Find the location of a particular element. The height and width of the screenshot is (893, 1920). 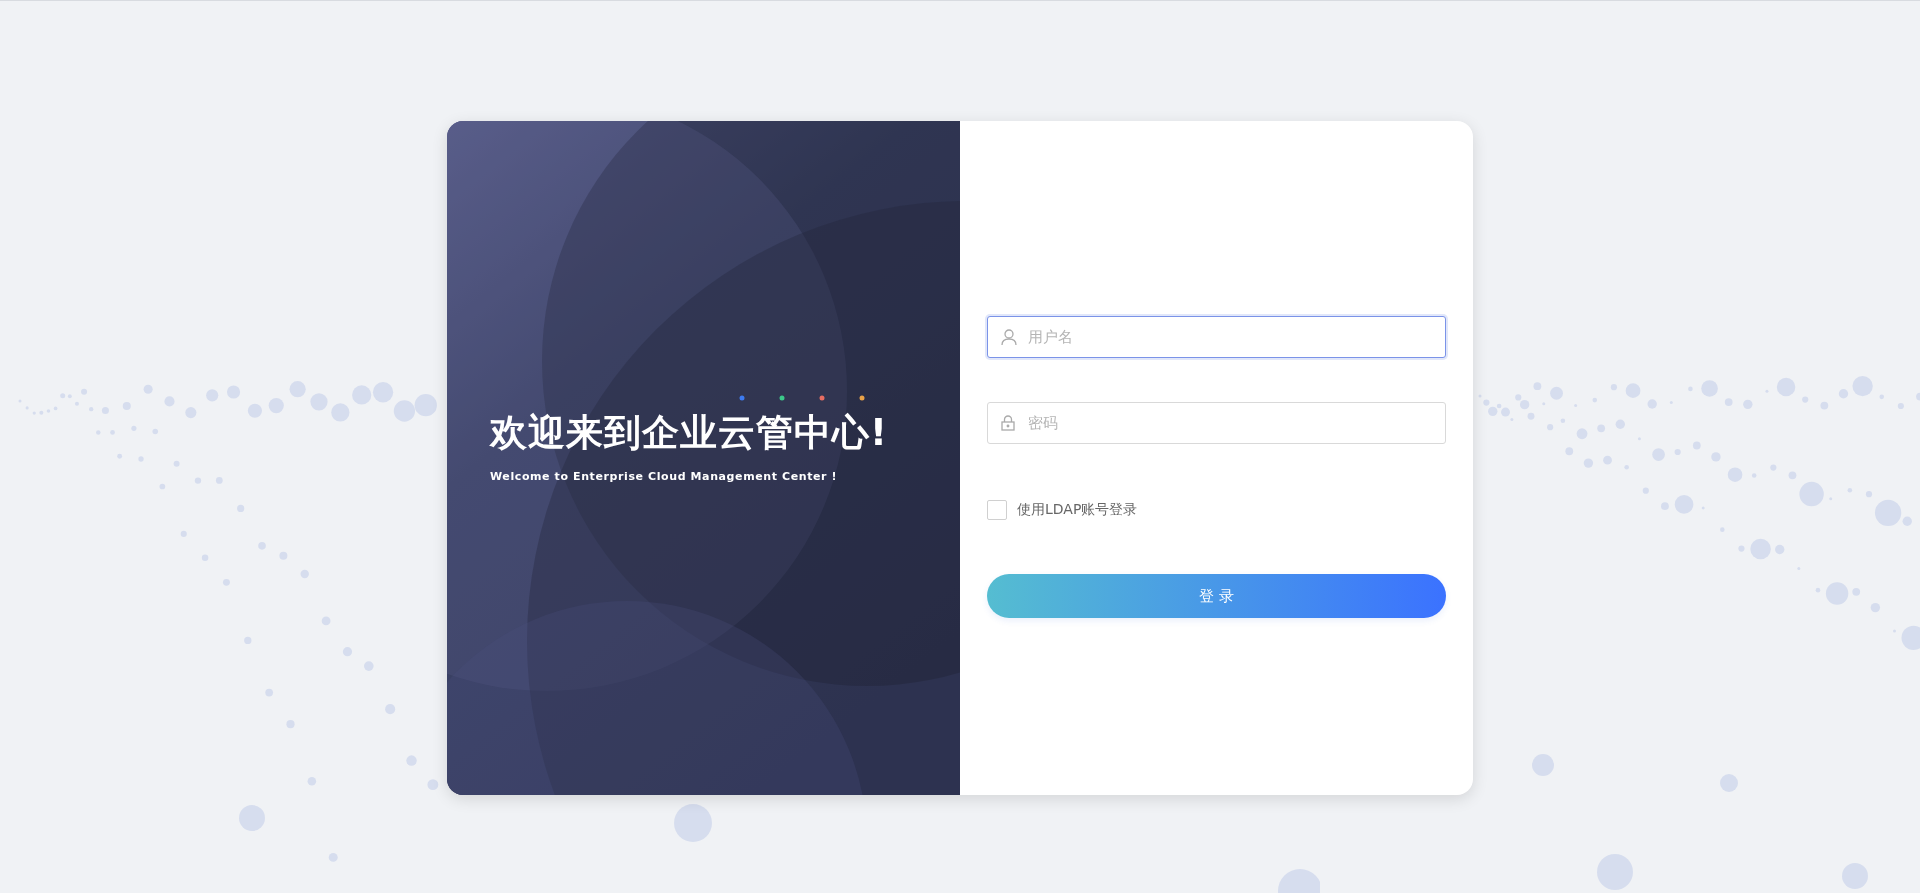

username-field: 用户名 is located at coordinates (1216, 337).